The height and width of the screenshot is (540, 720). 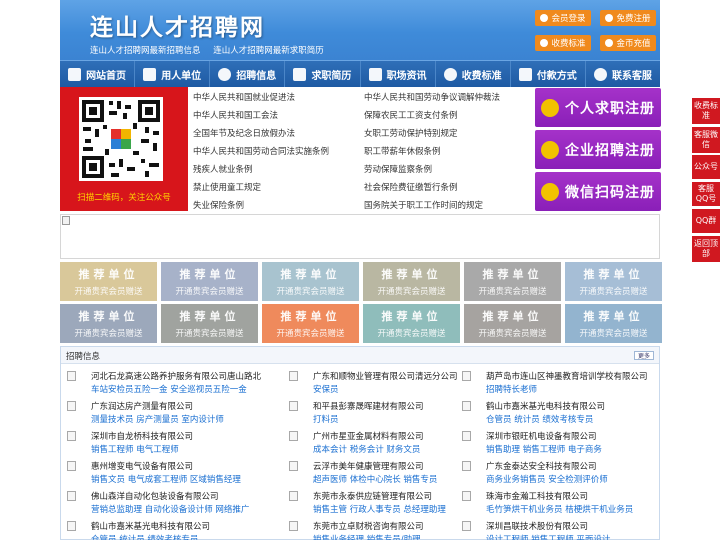 What do you see at coordinates (323, 74) in the screenshot?
I see `nav-resumes: 求职简历` at bounding box center [323, 74].